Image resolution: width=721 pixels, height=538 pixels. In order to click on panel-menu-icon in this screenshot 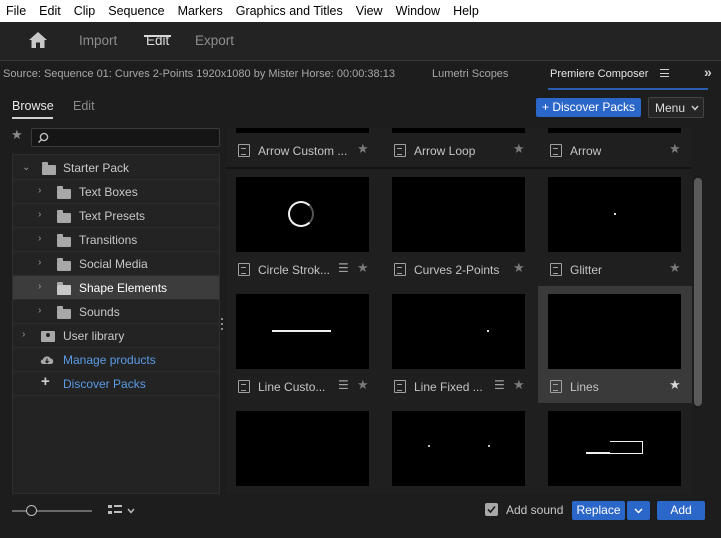, I will do `click(664, 73)`.